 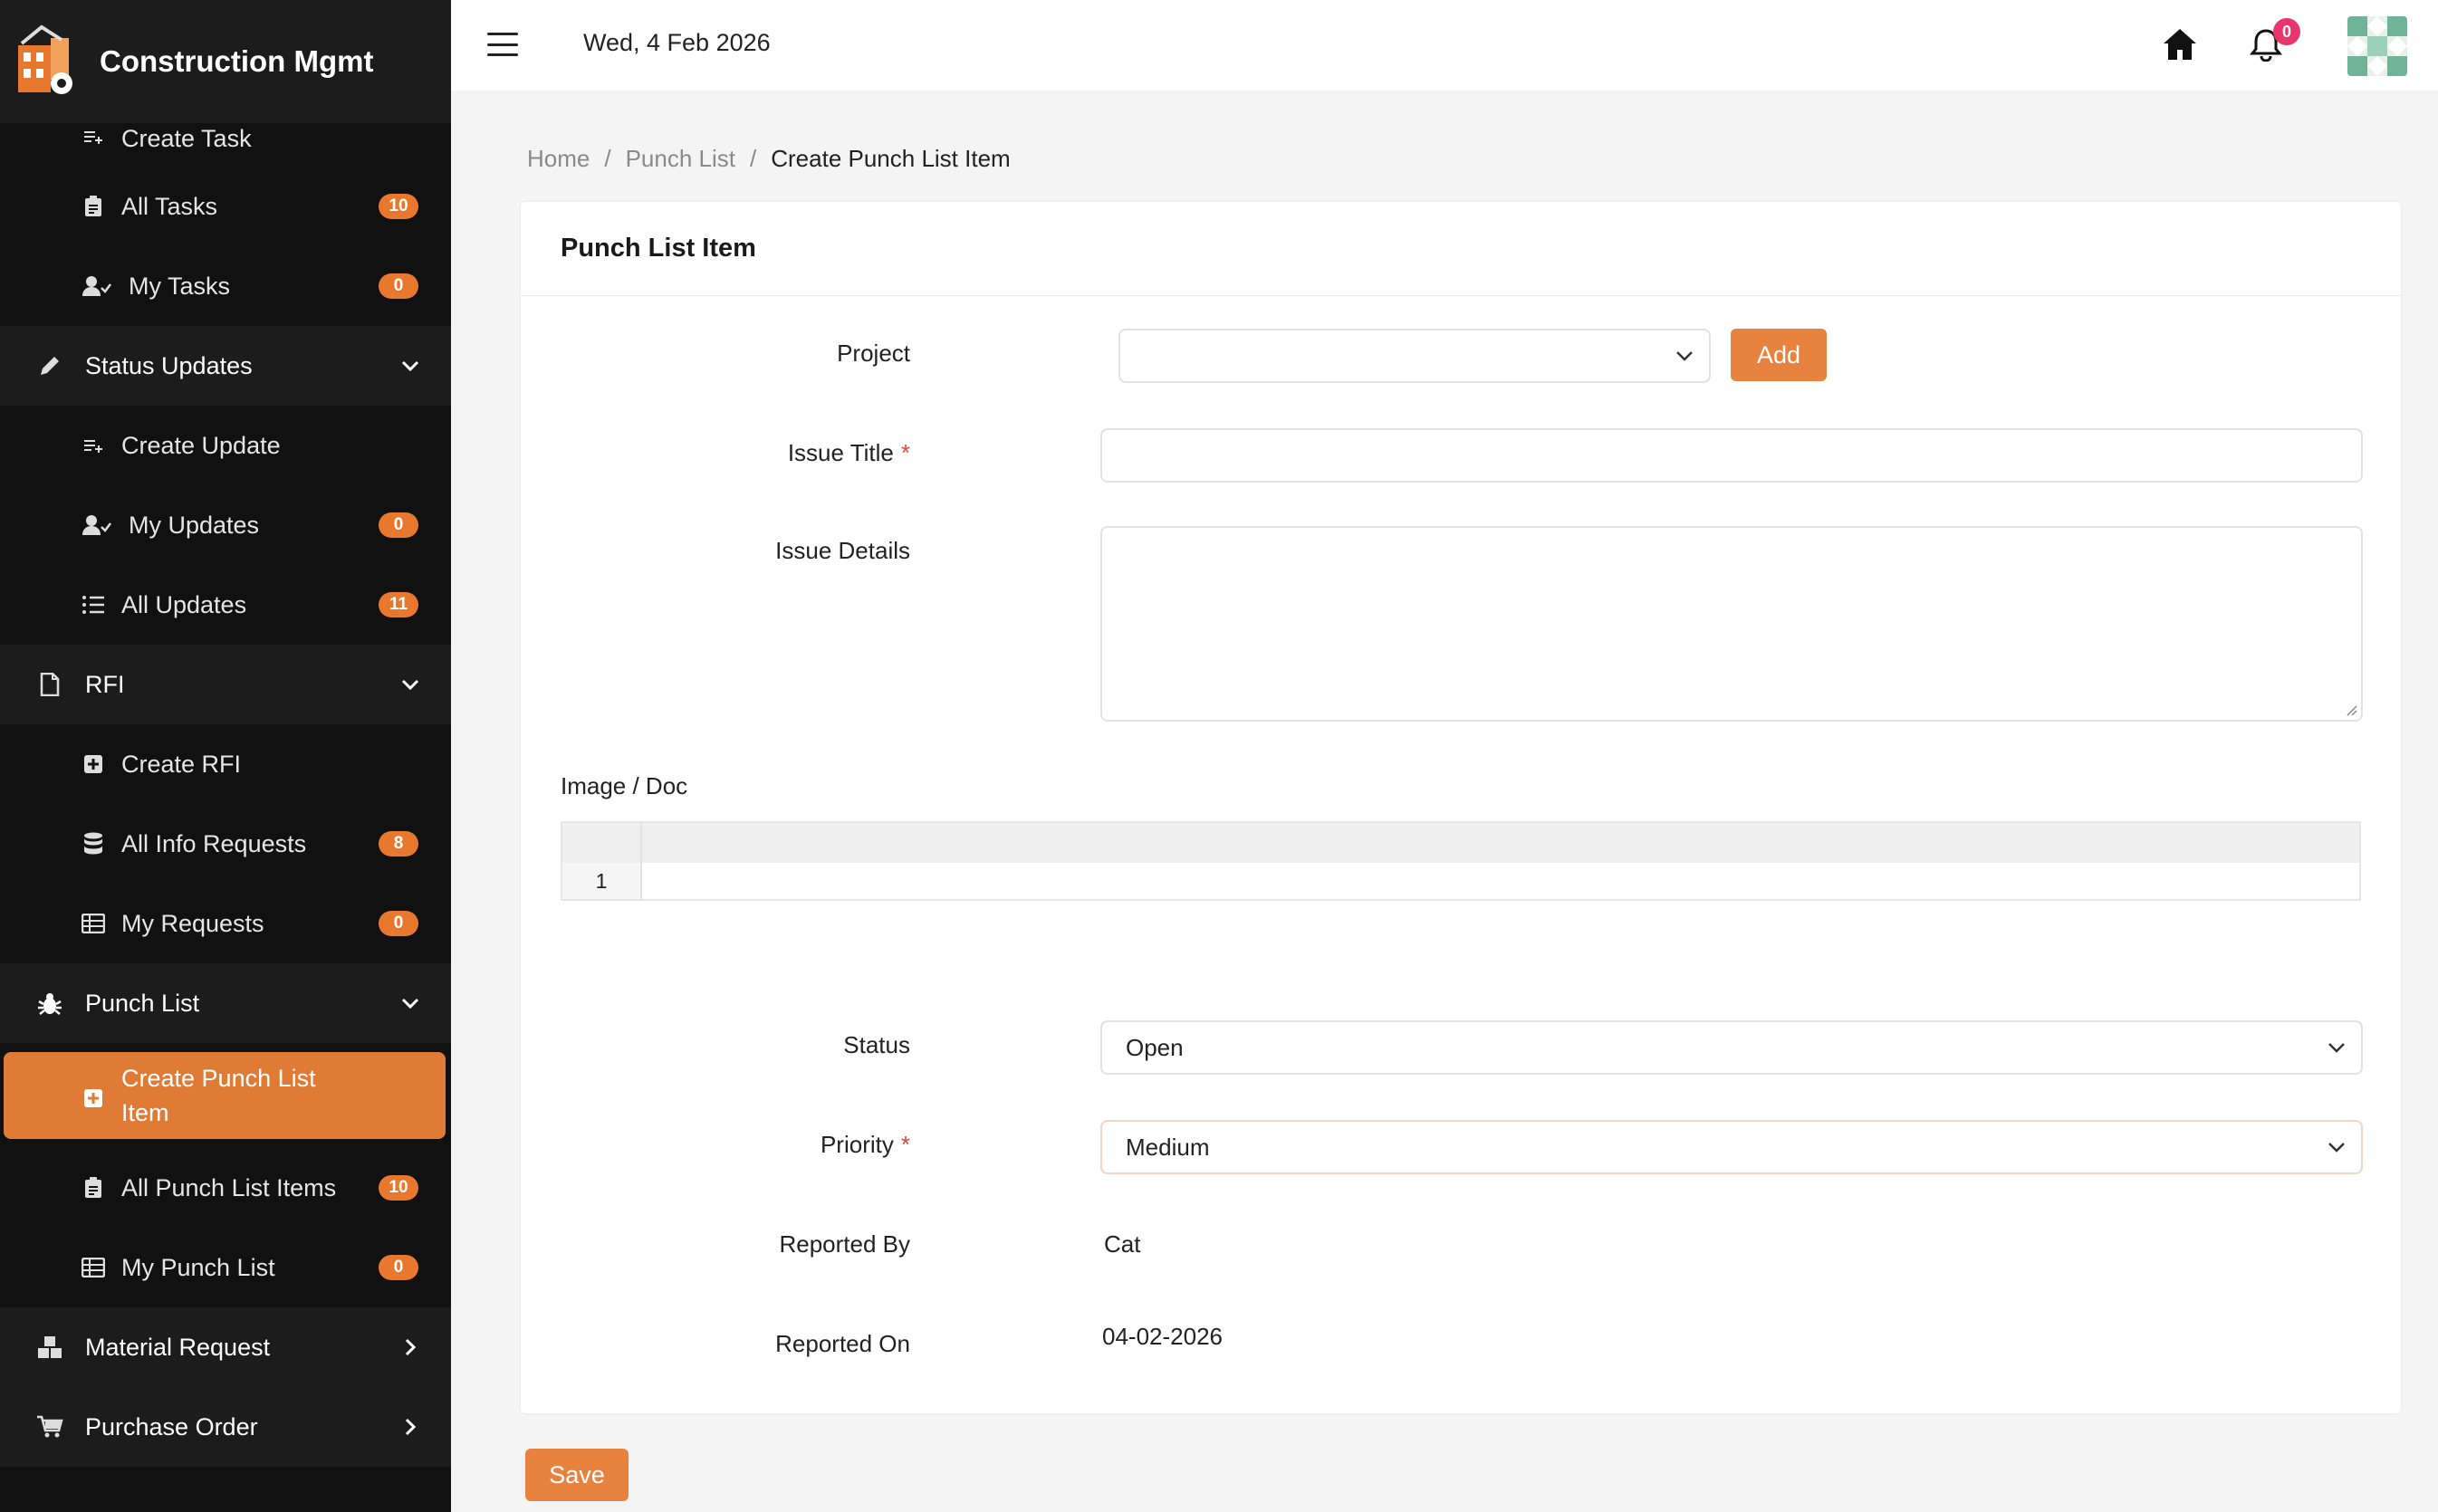 I want to click on sidebar-item-label: Punch List, so click(x=142, y=1003).